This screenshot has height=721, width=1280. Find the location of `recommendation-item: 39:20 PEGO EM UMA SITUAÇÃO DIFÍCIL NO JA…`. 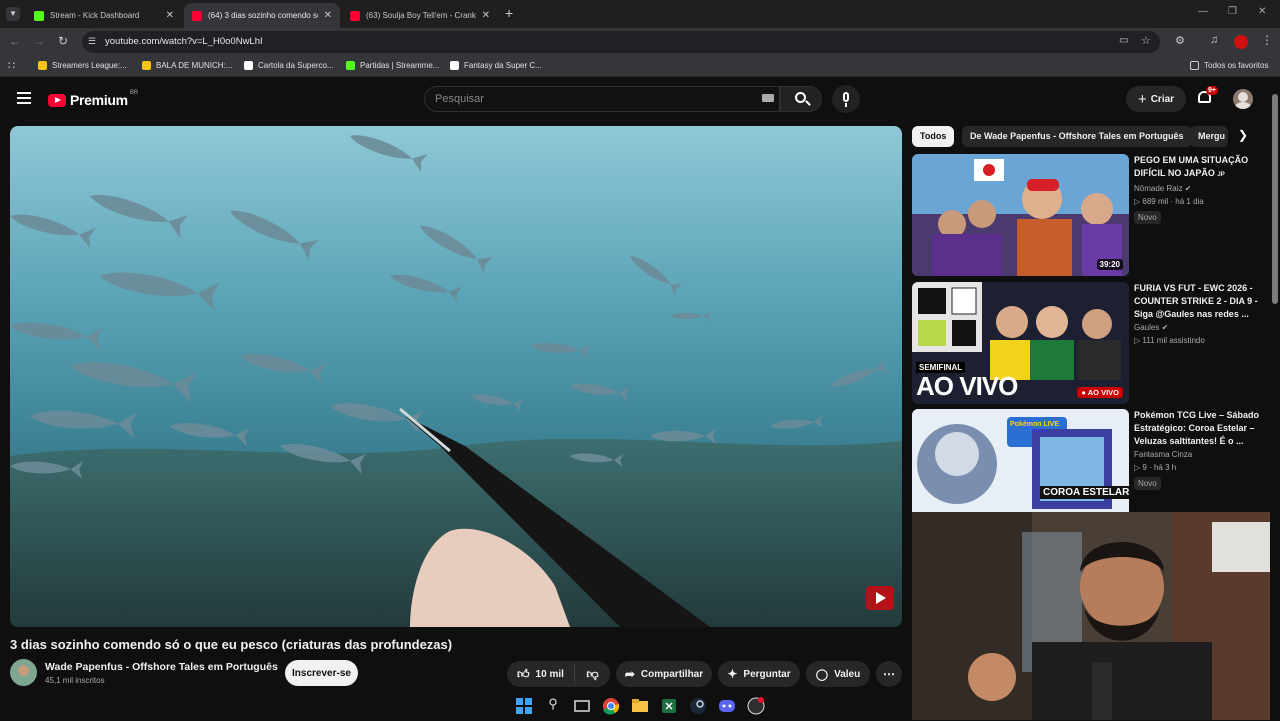

recommendation-item: 39:20 PEGO EM UMA SITUAÇÃO DIFÍCIL NO JA… is located at coordinates (1091, 216).